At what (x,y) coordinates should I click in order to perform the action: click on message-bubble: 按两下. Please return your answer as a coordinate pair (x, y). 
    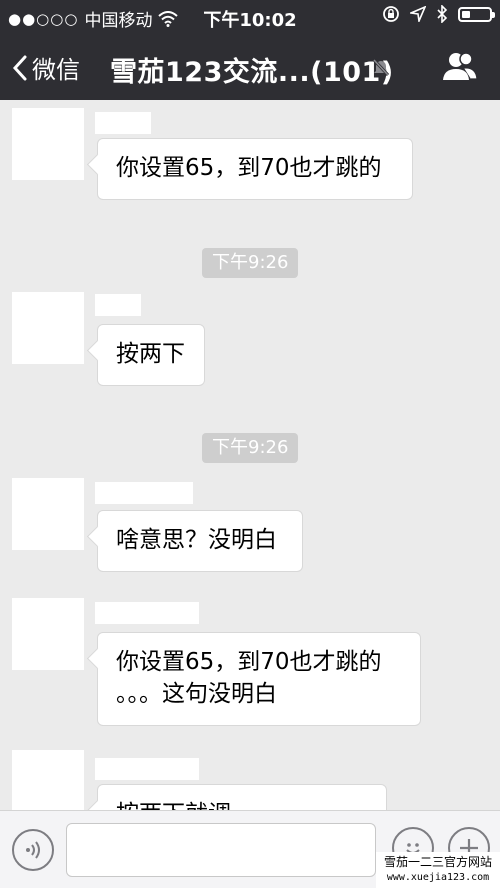
    Looking at the image, I should click on (151, 355).